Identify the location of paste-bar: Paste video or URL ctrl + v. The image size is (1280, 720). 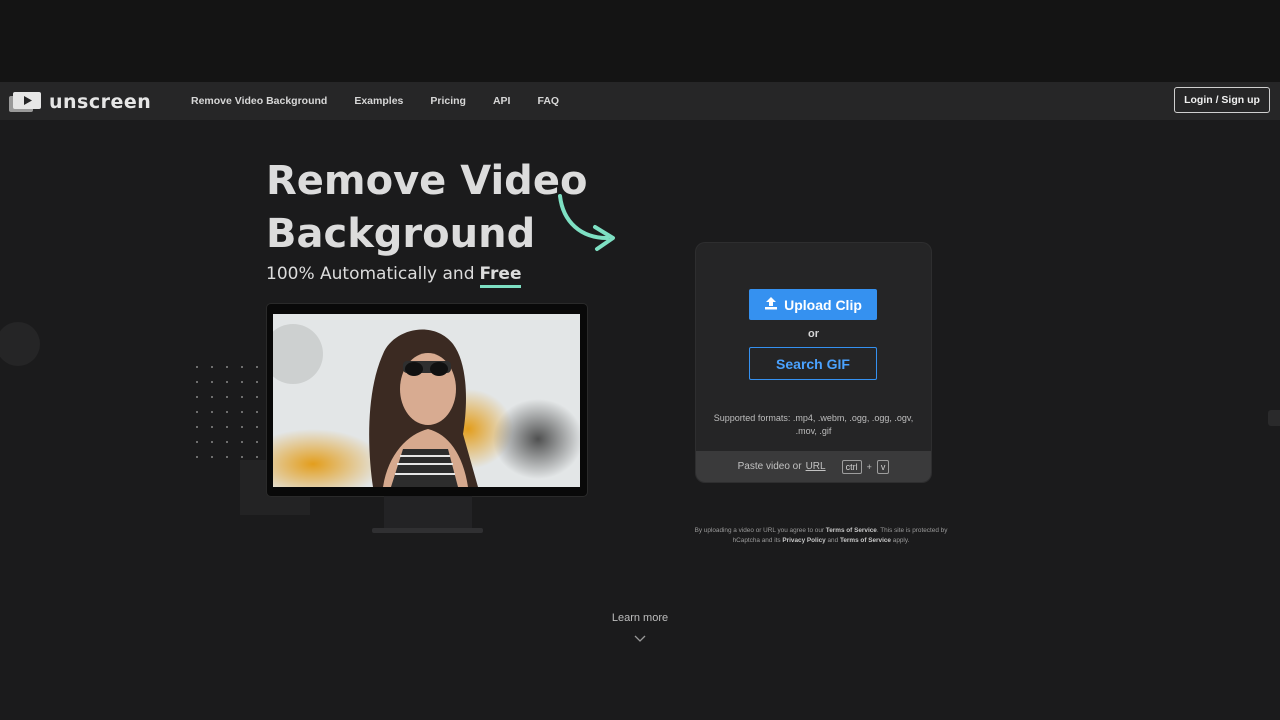
(813, 466).